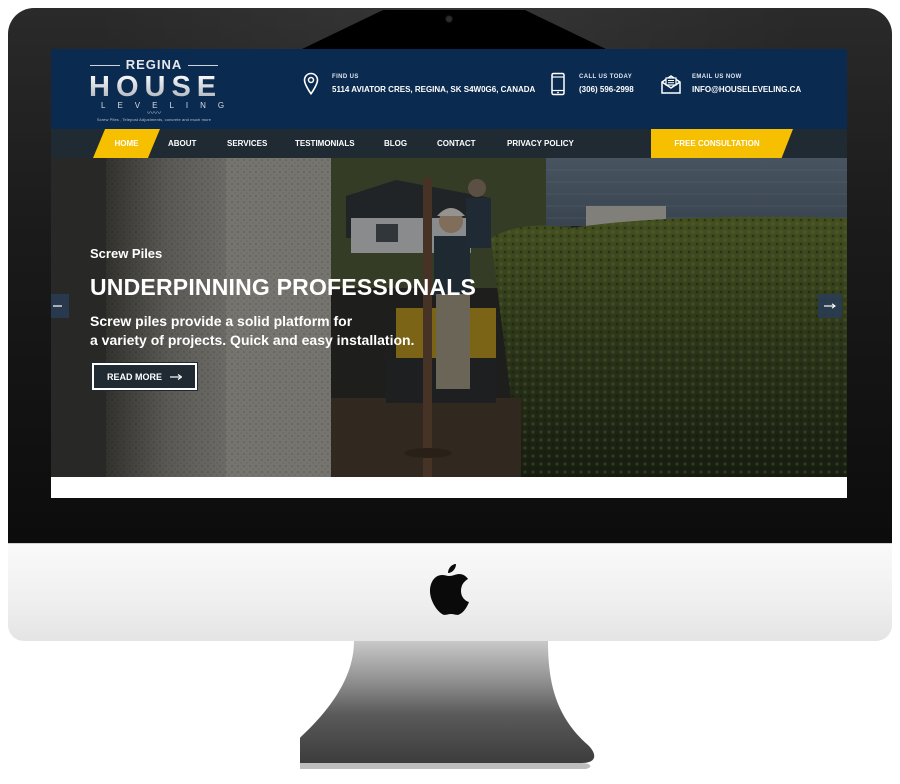  What do you see at coordinates (311, 84) in the screenshot?
I see `map-pin-icon` at bounding box center [311, 84].